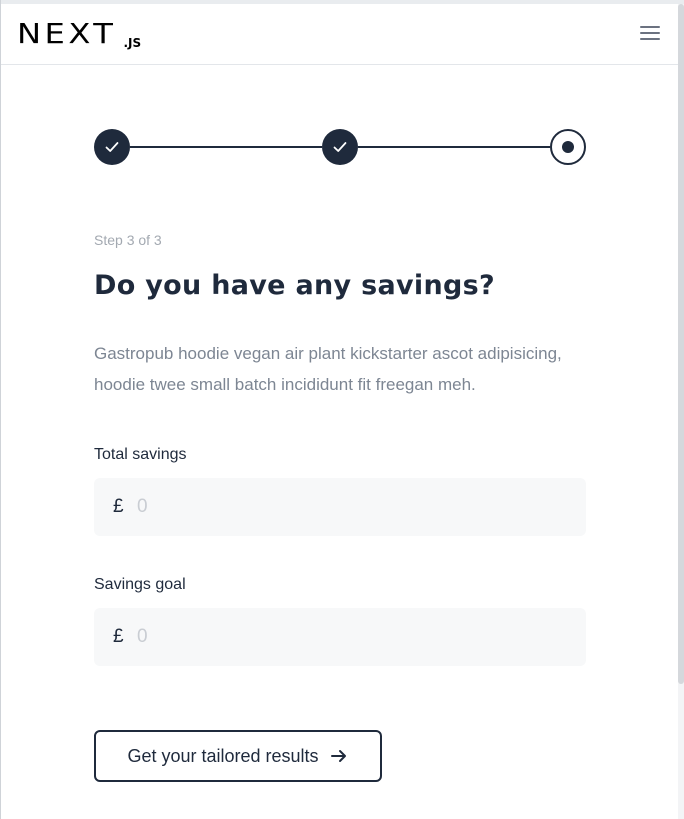 This screenshot has width=684, height=819. I want to click on savings-goal-field: £, so click(340, 637).